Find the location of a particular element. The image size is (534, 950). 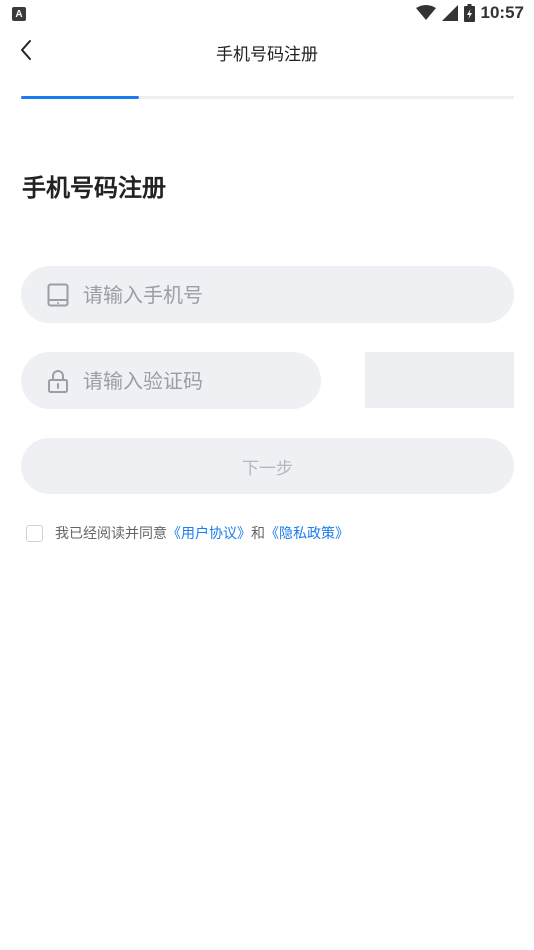

phone-icon is located at coordinates (58, 295).